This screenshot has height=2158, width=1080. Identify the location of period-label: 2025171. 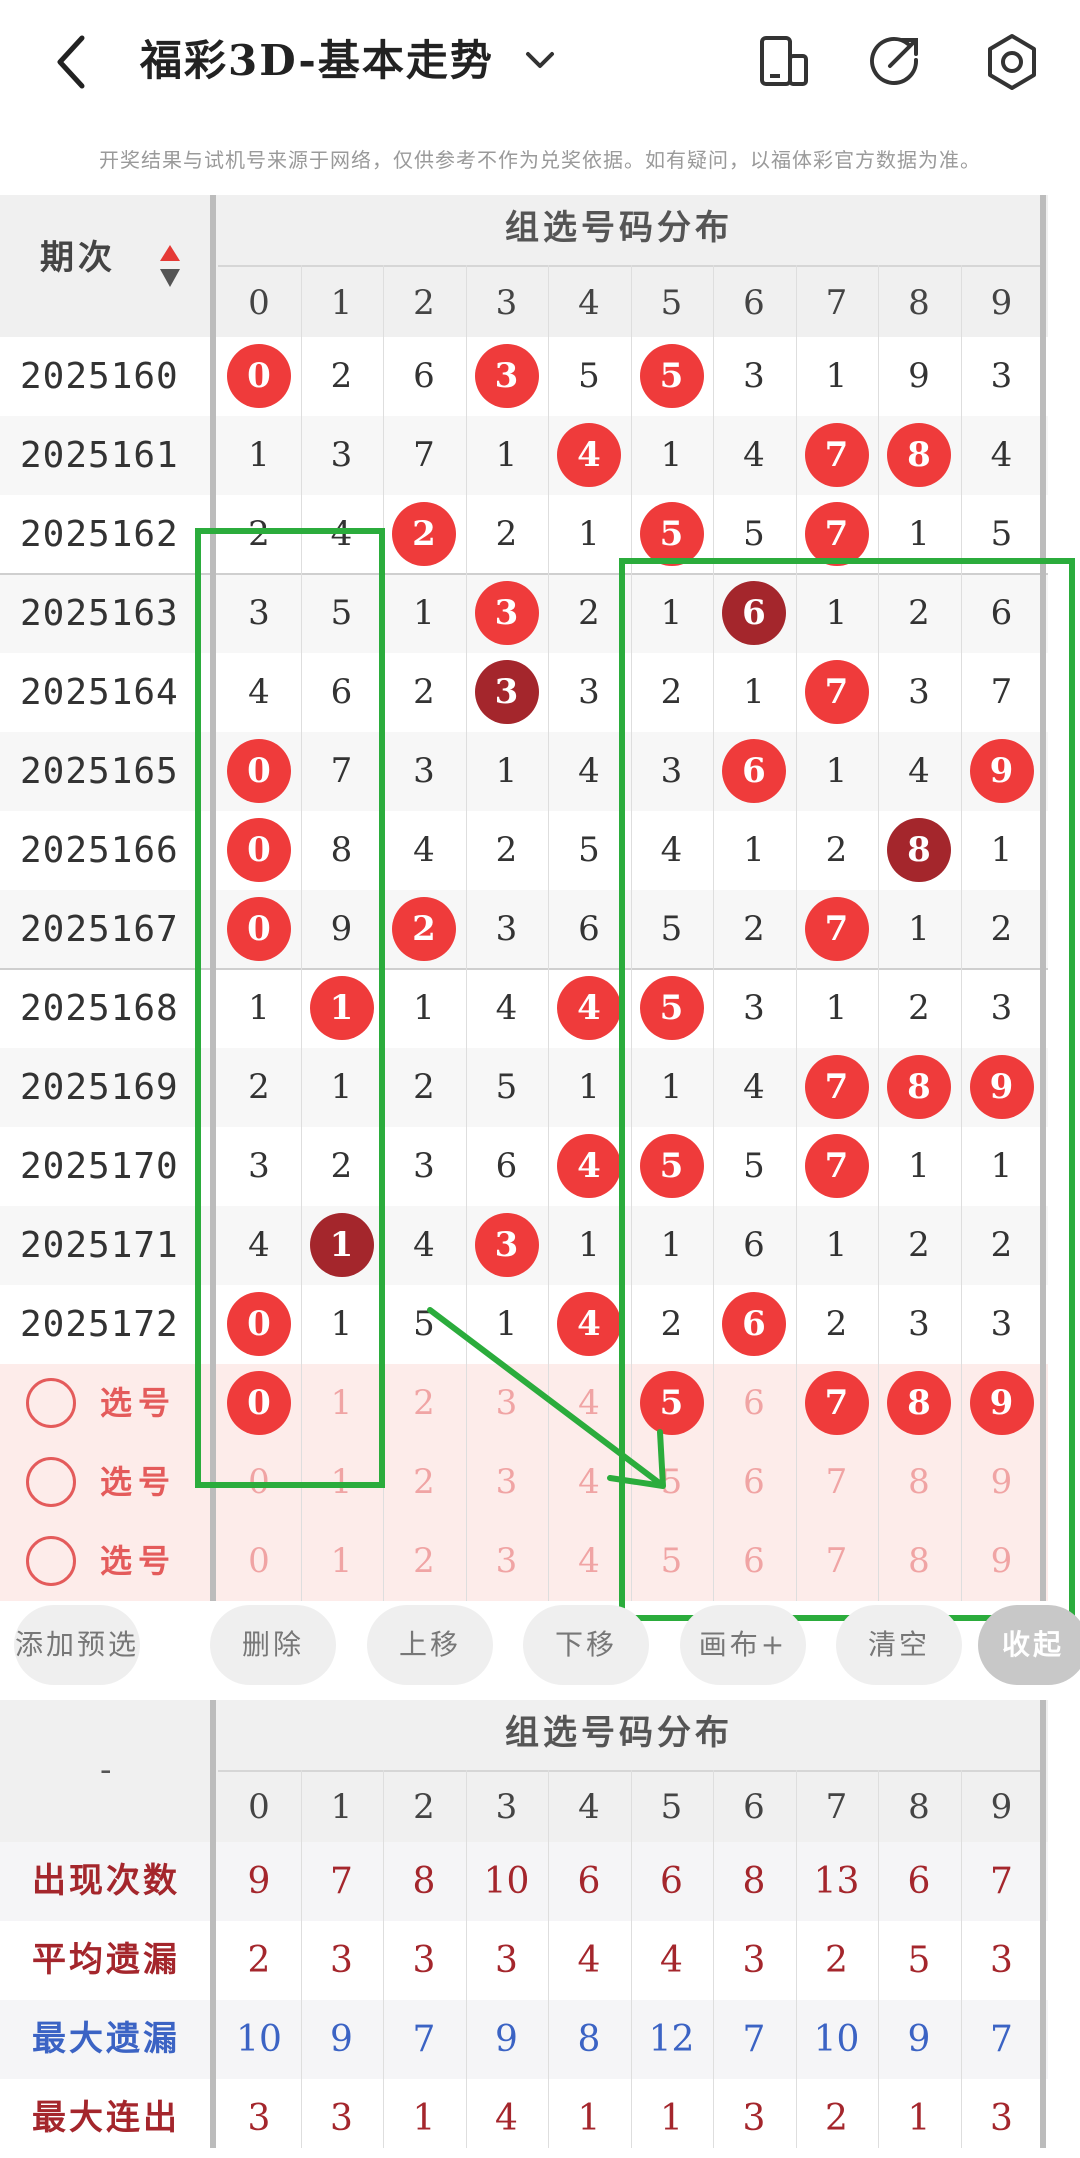
(99, 1245).